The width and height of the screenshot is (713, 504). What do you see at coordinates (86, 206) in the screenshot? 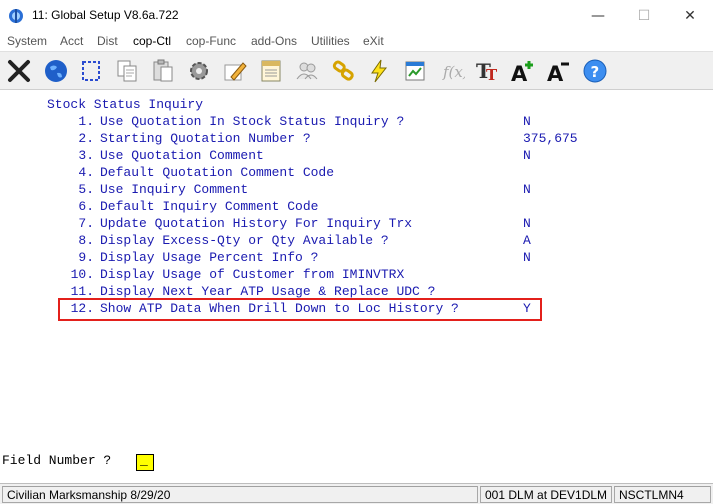
I see `option-number: 6.` at bounding box center [86, 206].